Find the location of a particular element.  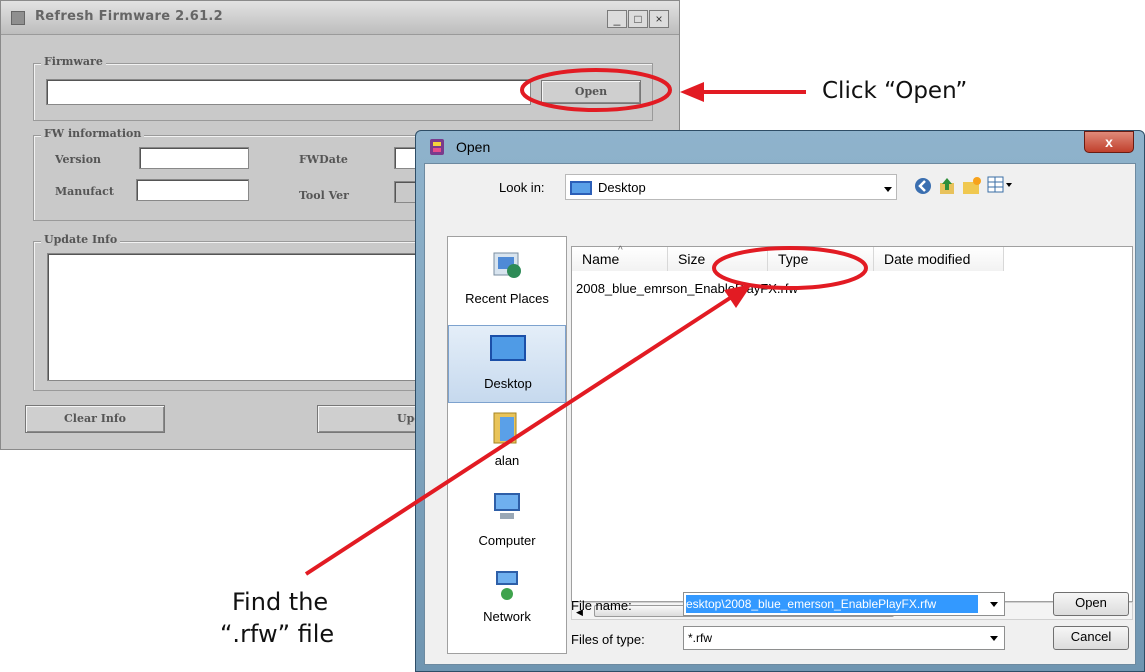

annotation-find-line1: Find the is located at coordinates (280, 602).